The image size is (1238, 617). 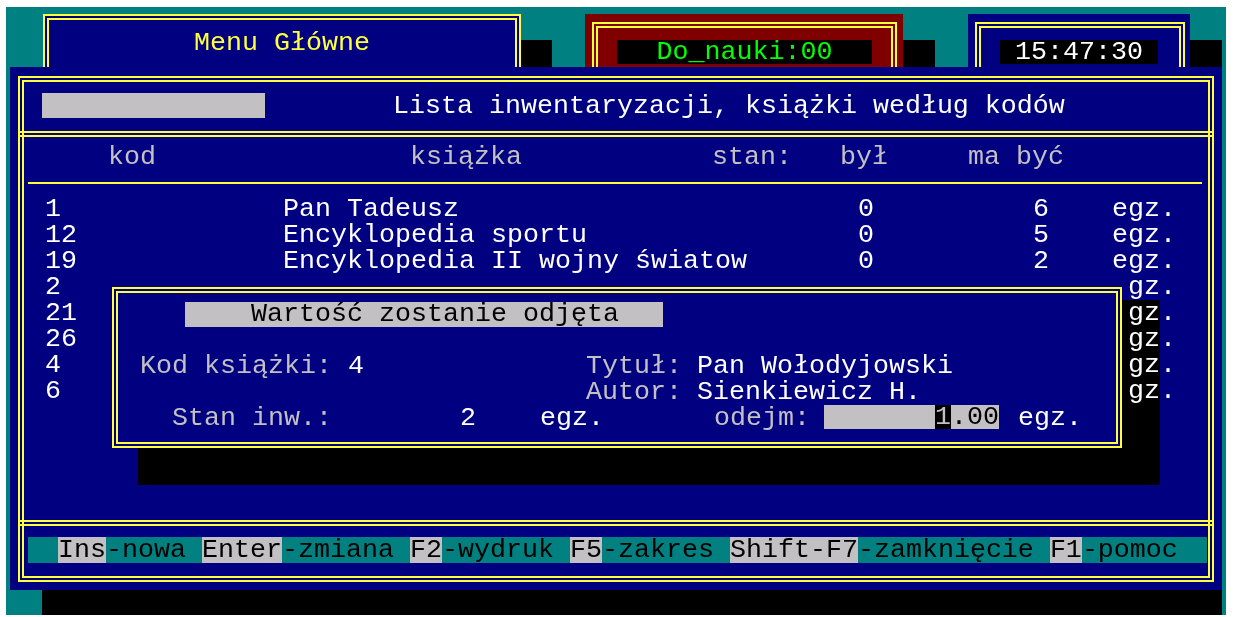 I want to click on column-header: książka, so click(x=466, y=157).